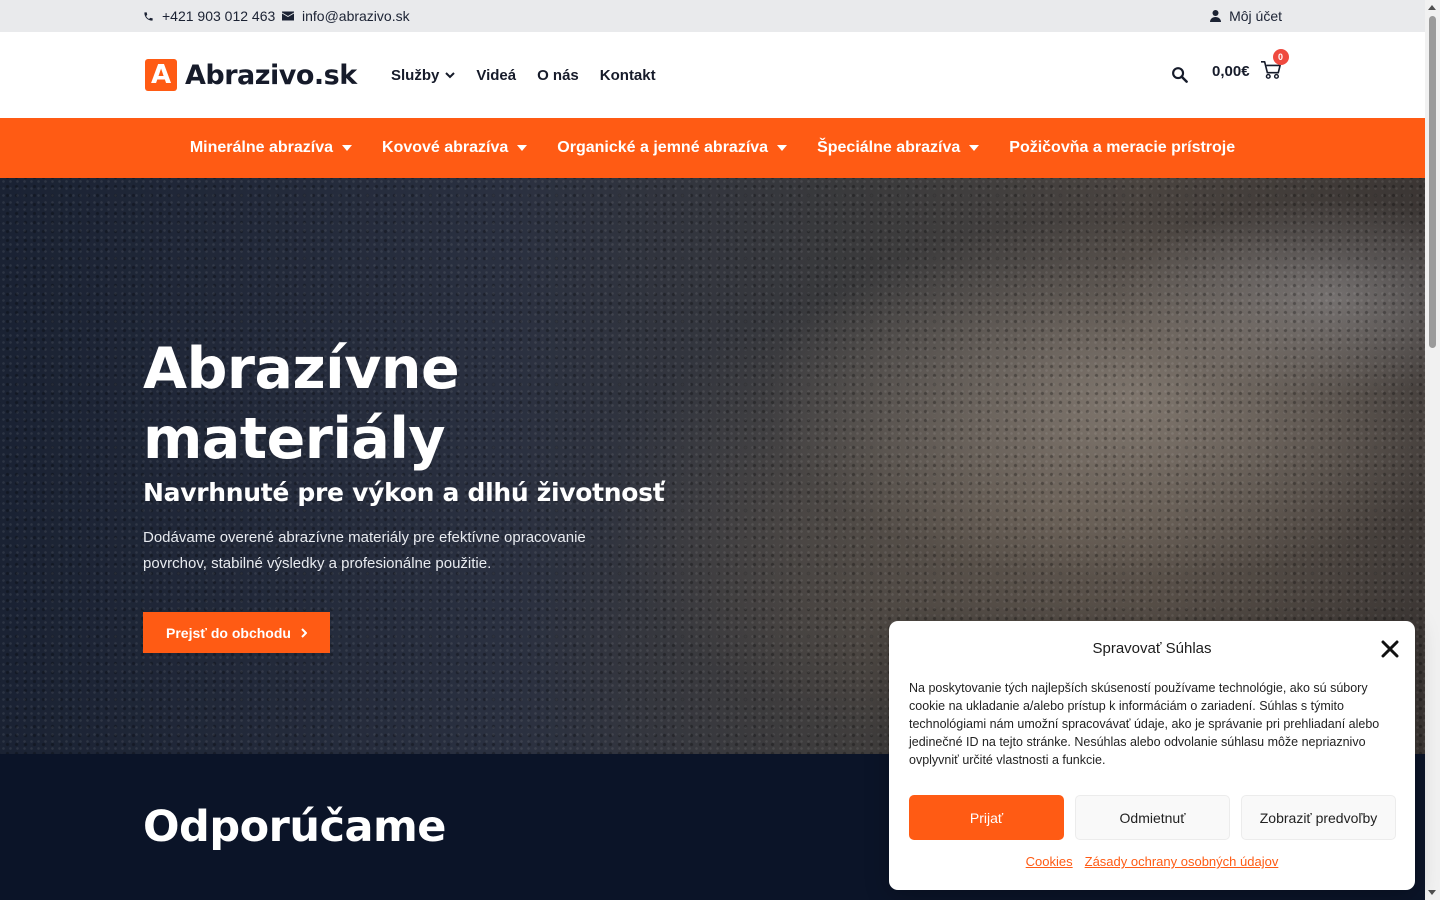 Image resolution: width=1440 pixels, height=900 pixels. What do you see at coordinates (301, 404) in the screenshot?
I see `hero-title: Abrazívne materiály` at bounding box center [301, 404].